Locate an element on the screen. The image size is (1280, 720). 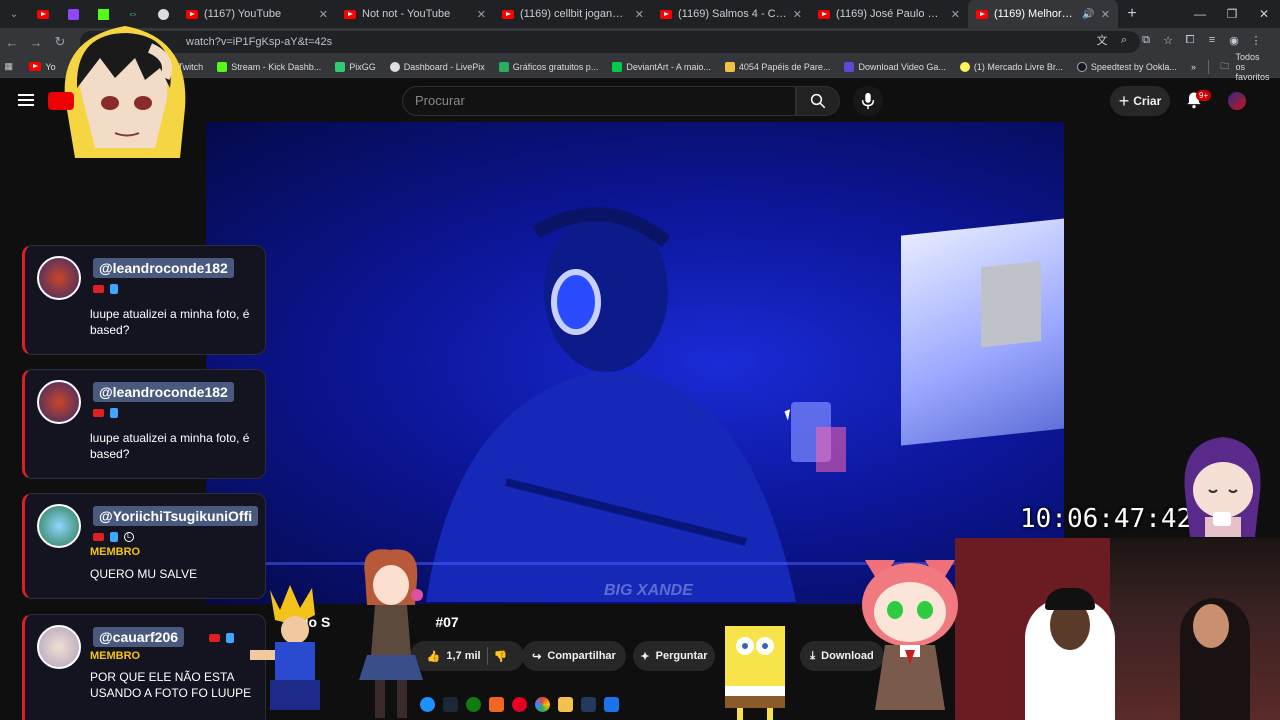
chat-text: luupe atualizei a minha foto, é based? is located at coordinates (170, 446).